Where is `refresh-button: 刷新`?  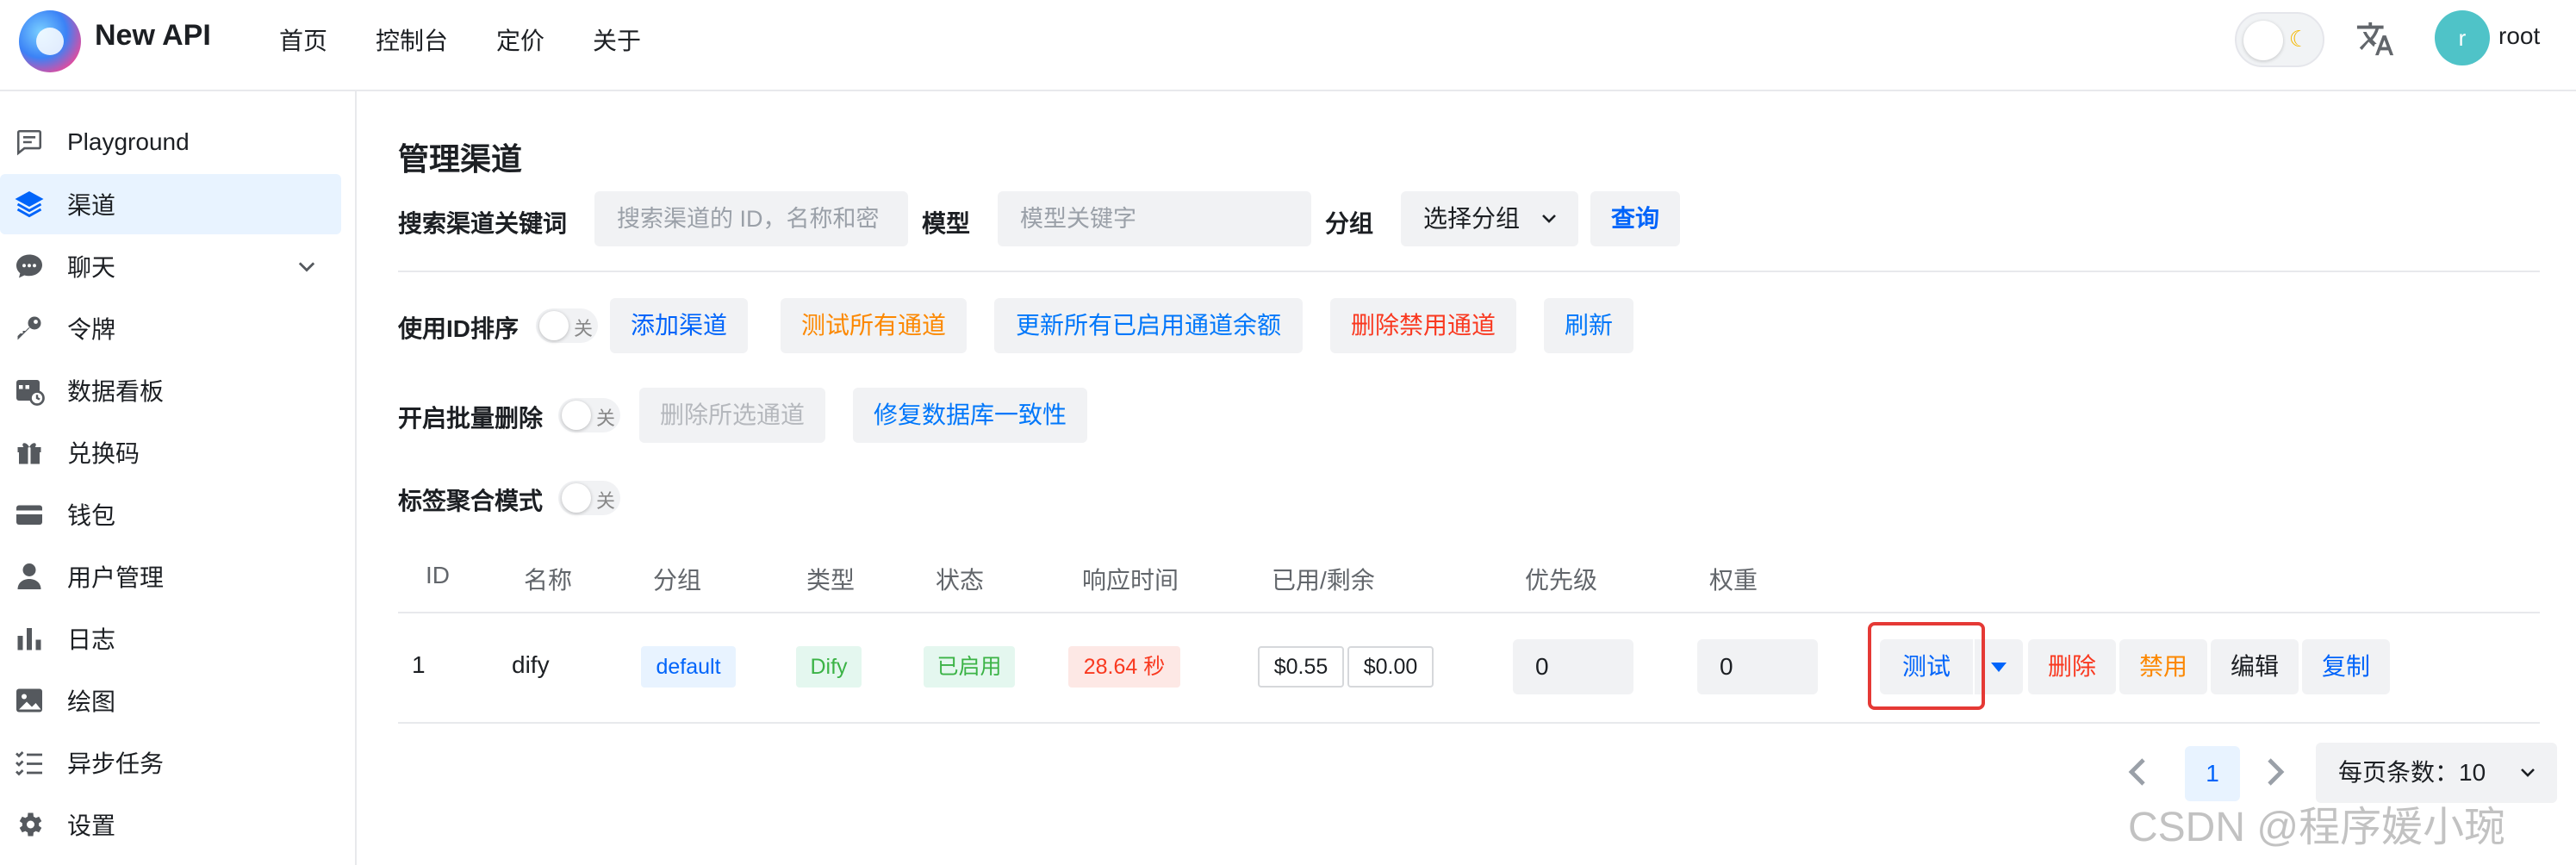
refresh-button: 刷新 is located at coordinates (1589, 325).